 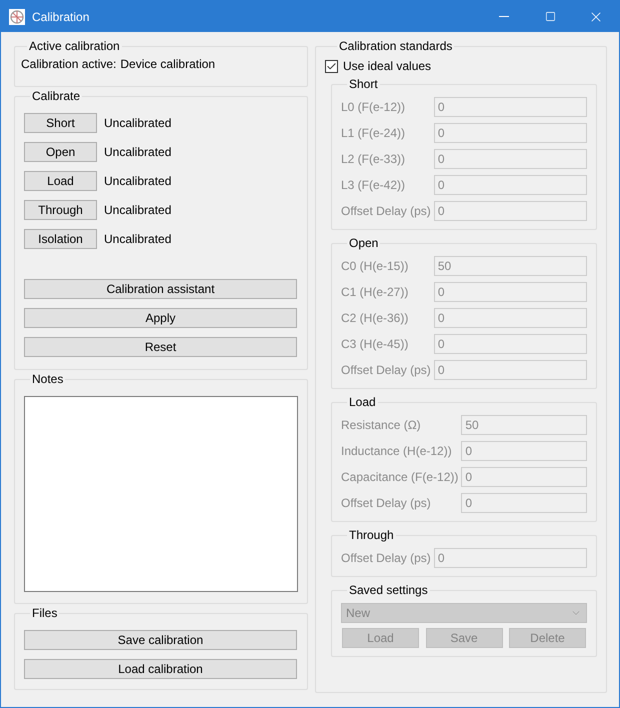 What do you see at coordinates (160, 318) in the screenshot?
I see `push-button: Apply` at bounding box center [160, 318].